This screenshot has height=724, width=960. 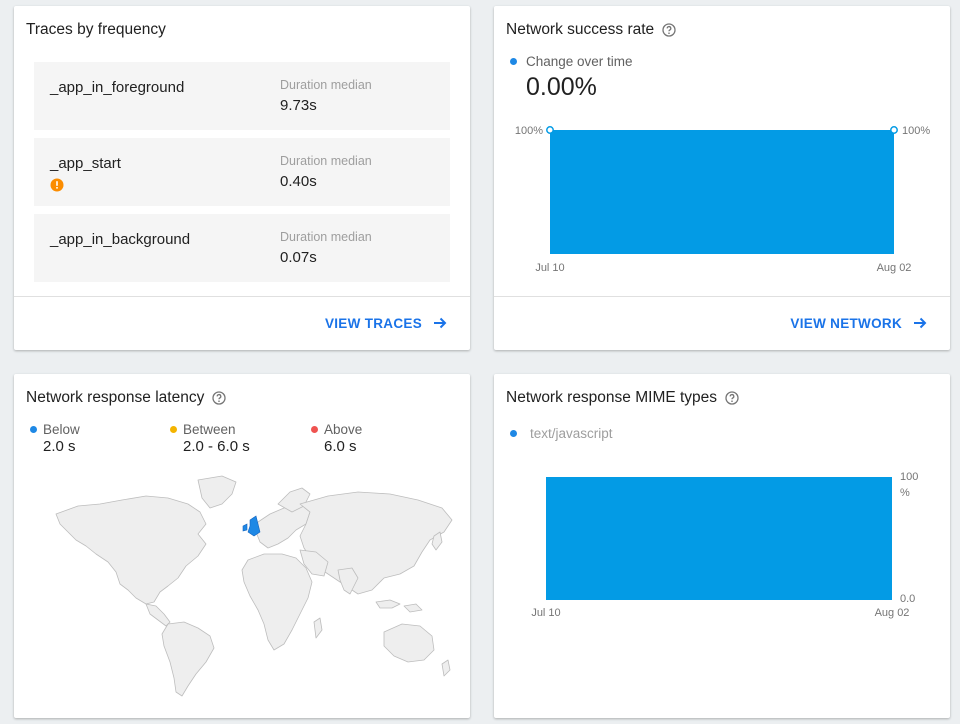 I want to click on trace-row: _app_in_foreground Duration median 9.73s, so click(x=242, y=96).